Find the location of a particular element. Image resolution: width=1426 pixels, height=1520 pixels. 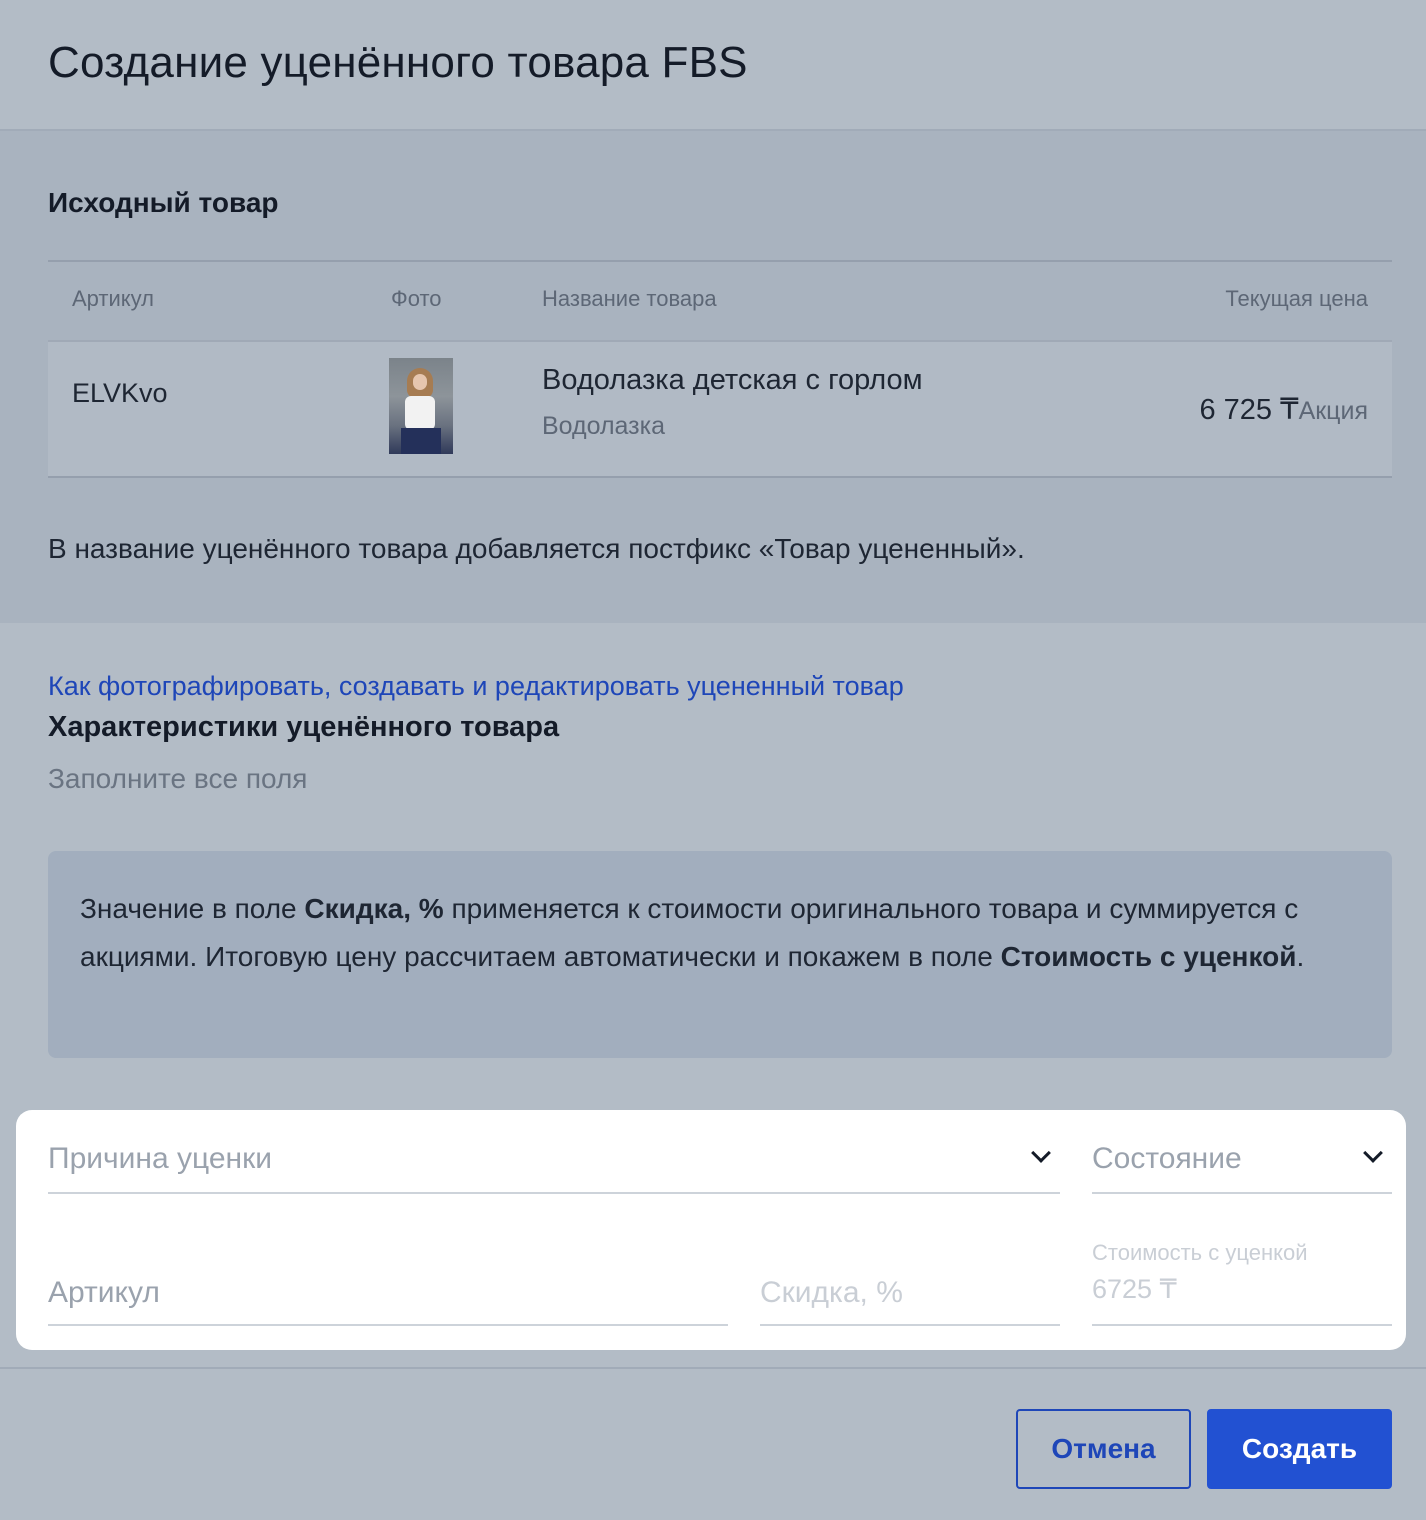

modal-footer: Отмена Создать is located at coordinates (713, 1443).